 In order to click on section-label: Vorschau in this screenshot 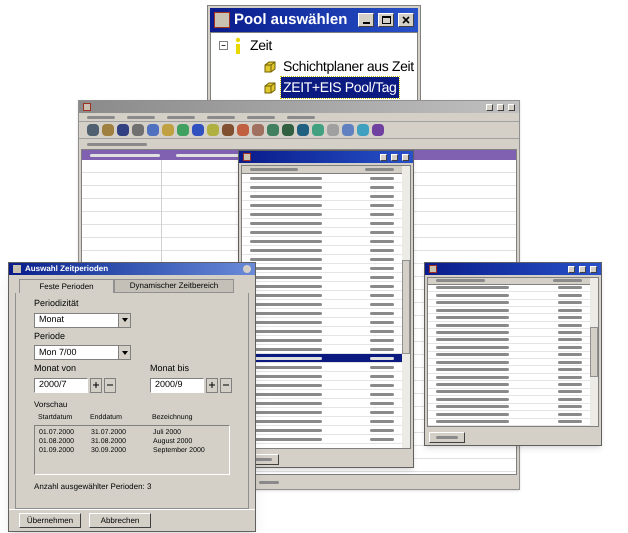, I will do `click(51, 404)`.